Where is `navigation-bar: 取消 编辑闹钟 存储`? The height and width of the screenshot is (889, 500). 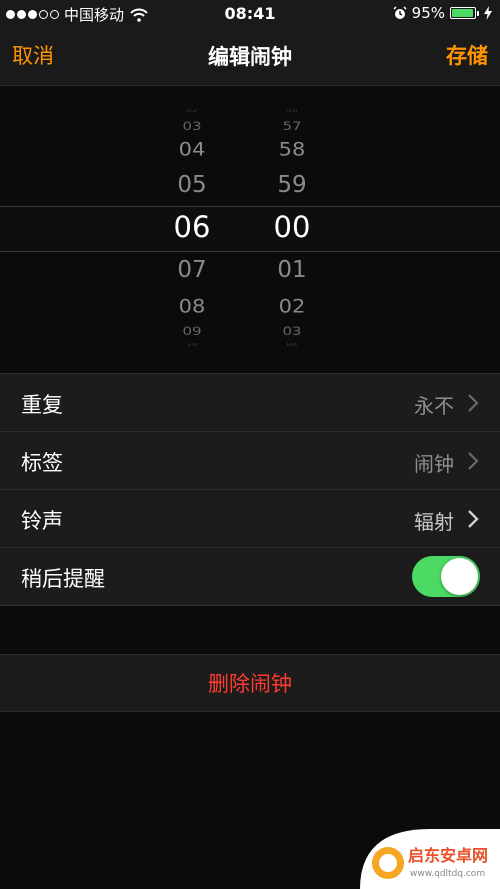 navigation-bar: 取消 编辑闹钟 存储 is located at coordinates (250, 57).